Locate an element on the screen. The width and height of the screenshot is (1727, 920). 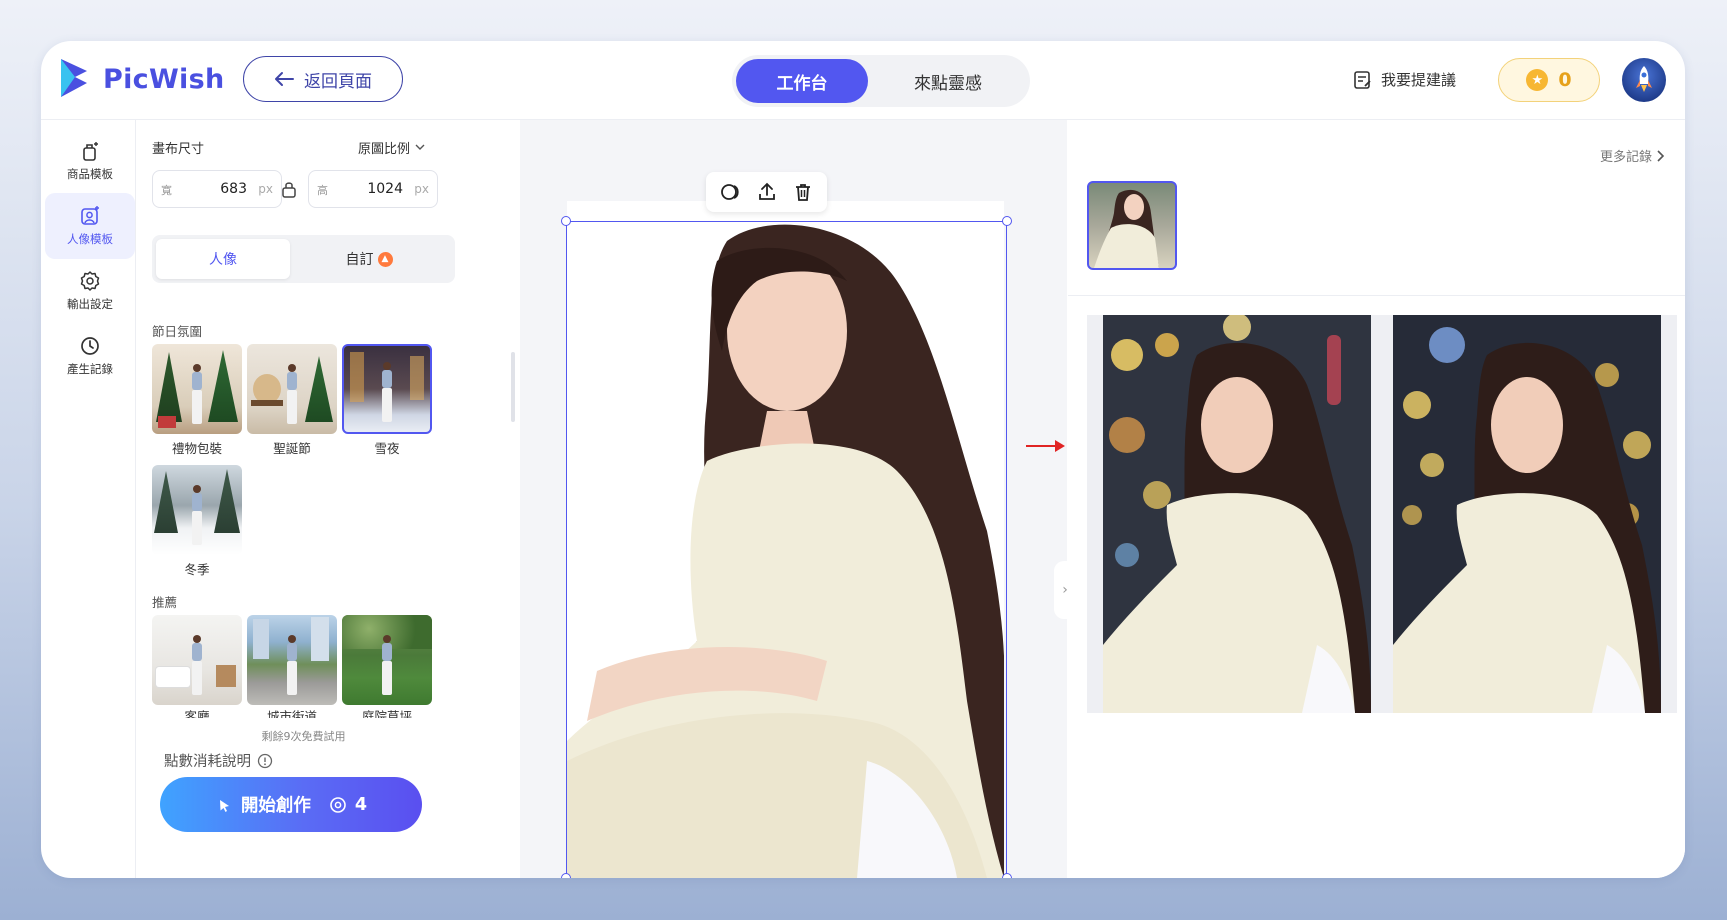
resize-handle-bottom-right is located at coordinates (1007, 875).